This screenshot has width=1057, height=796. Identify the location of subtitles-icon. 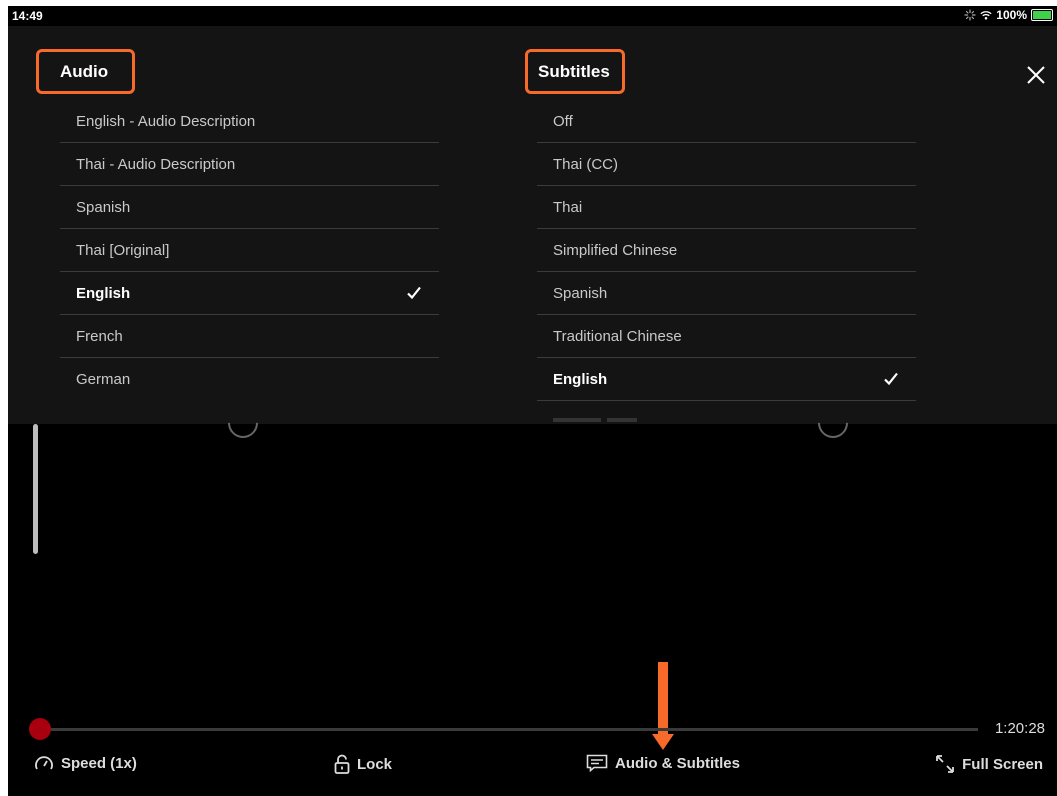
(597, 763).